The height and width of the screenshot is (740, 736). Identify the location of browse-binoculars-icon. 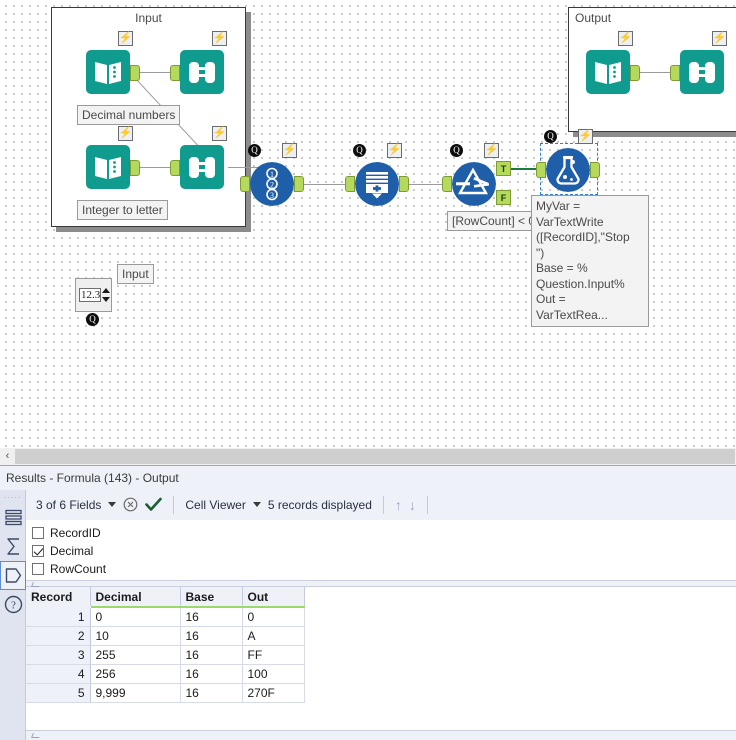
(202, 72).